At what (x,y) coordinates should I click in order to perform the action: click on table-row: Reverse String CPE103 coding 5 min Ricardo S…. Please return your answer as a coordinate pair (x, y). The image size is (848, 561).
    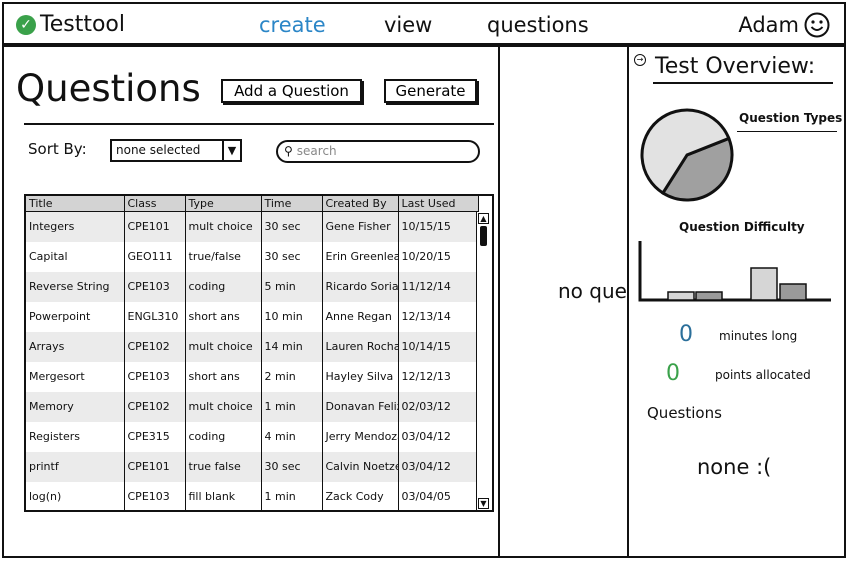
    Looking at the image, I should click on (252, 286).